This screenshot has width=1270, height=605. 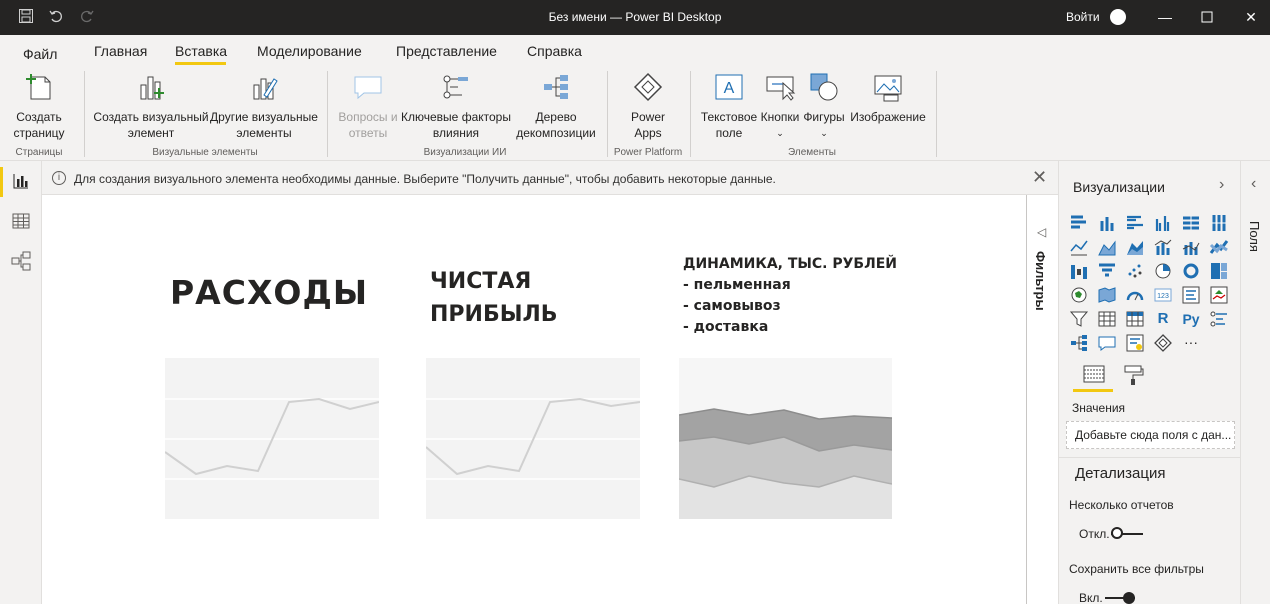 What do you see at coordinates (648, 106) in the screenshot?
I see `power-apps-button: Power Apps` at bounding box center [648, 106].